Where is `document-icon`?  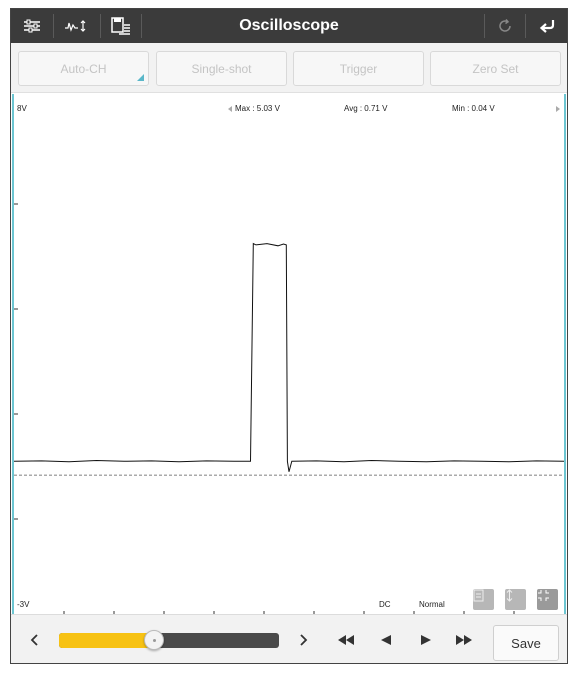
document-icon is located at coordinates (483, 599).